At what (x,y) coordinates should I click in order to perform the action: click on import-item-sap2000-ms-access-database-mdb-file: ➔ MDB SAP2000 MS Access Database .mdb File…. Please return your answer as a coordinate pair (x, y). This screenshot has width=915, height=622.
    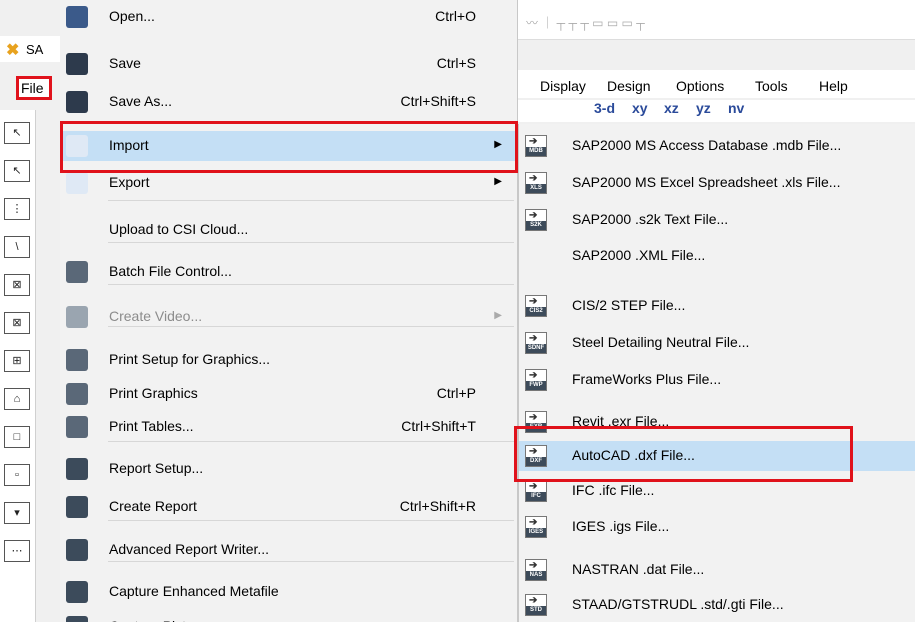
    Looking at the image, I should click on (717, 146).